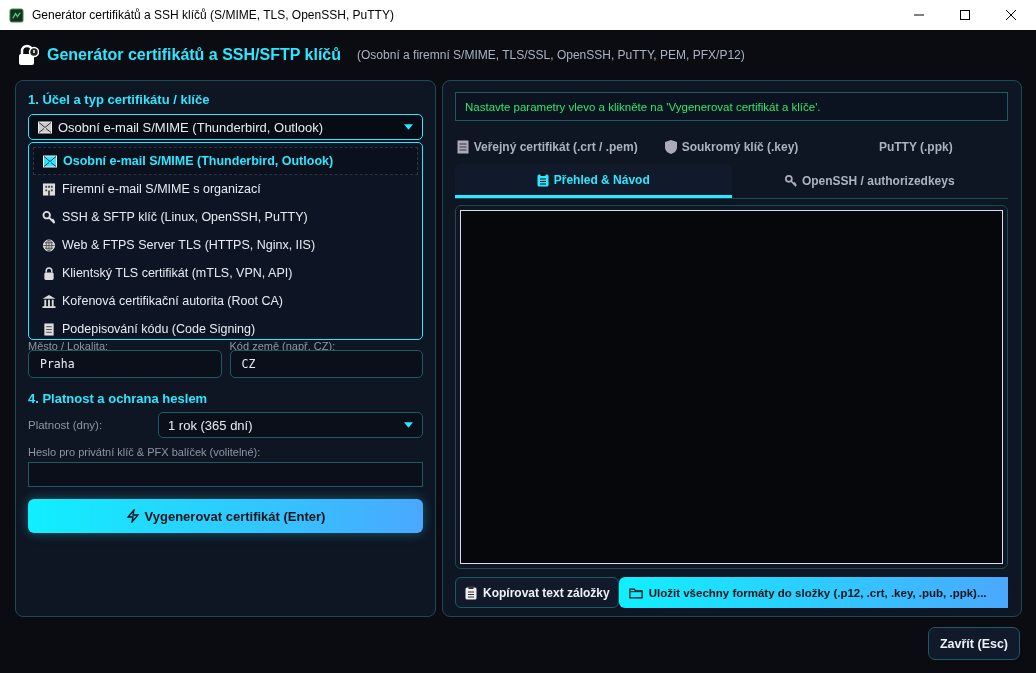 This screenshot has width=1036, height=673. Describe the element at coordinates (49, 329) in the screenshot. I see `scroll-icon` at that location.